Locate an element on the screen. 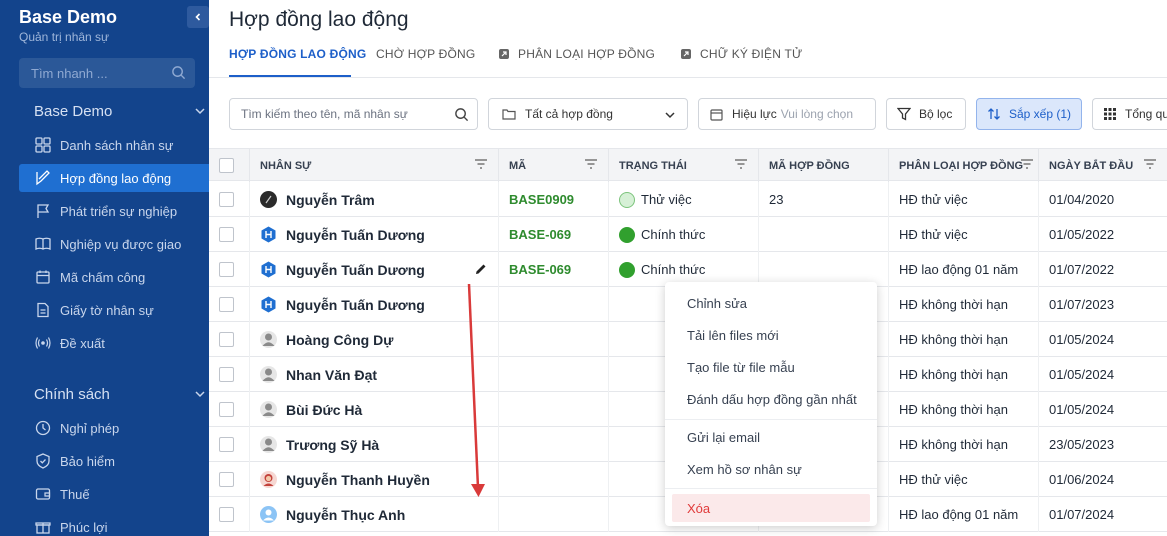  tab-hop-dong-lao-dong: HỢP ĐỒNG LAO ĐỘNG is located at coordinates (297, 54).